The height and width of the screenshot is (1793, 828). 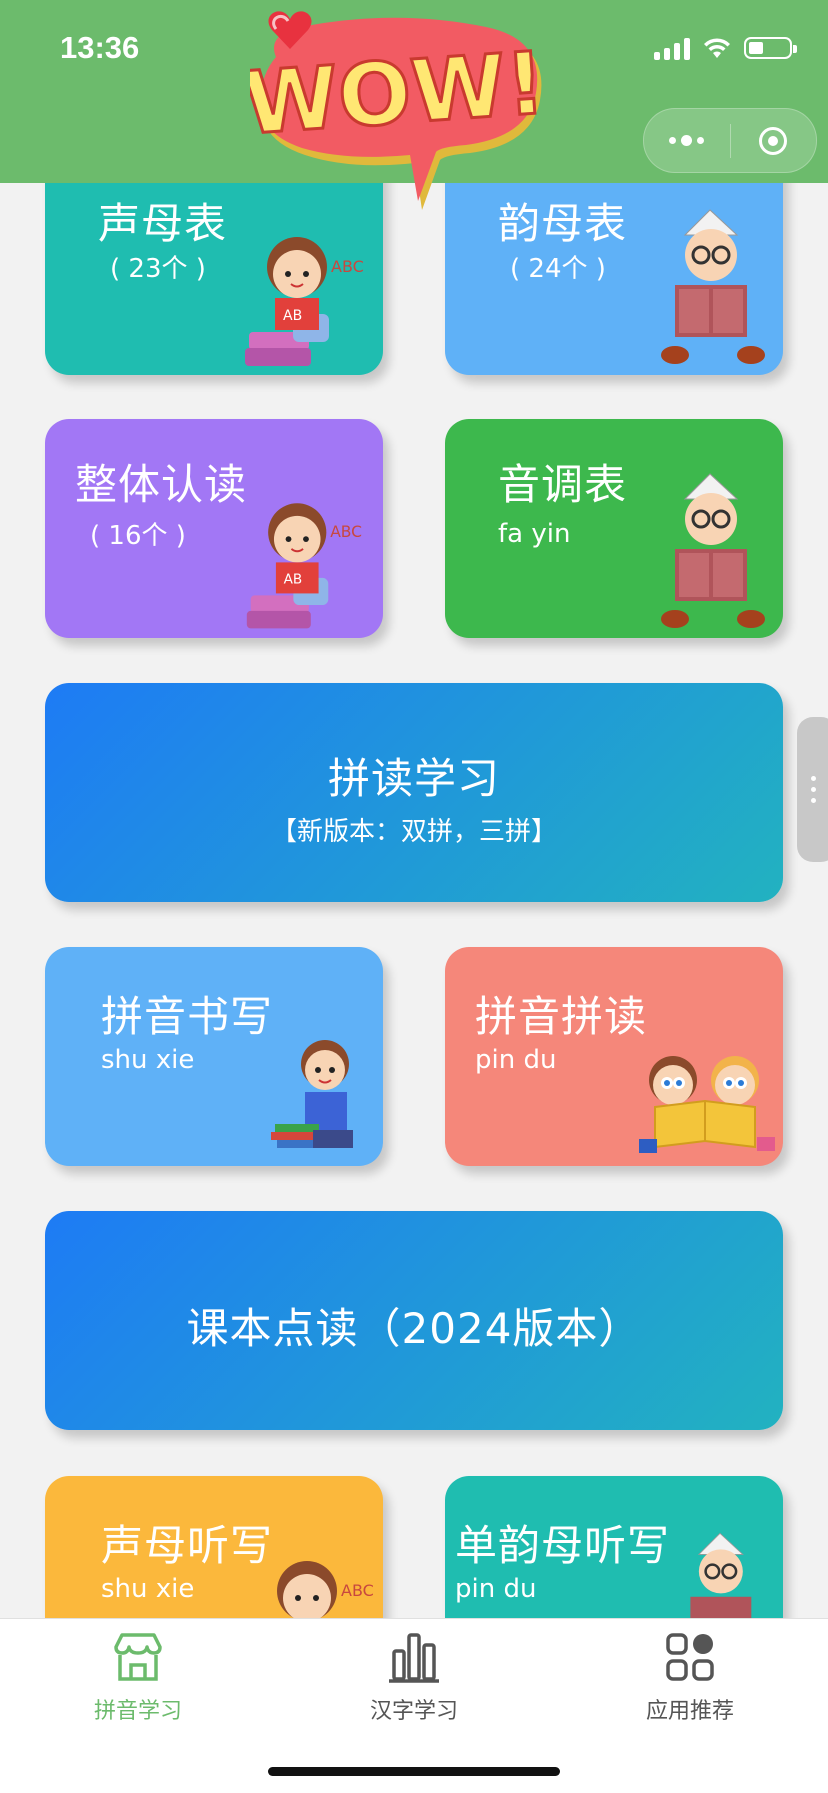 I want to click on card-subtitle: 【新版本：双拼，三拼】, so click(x=413, y=832).